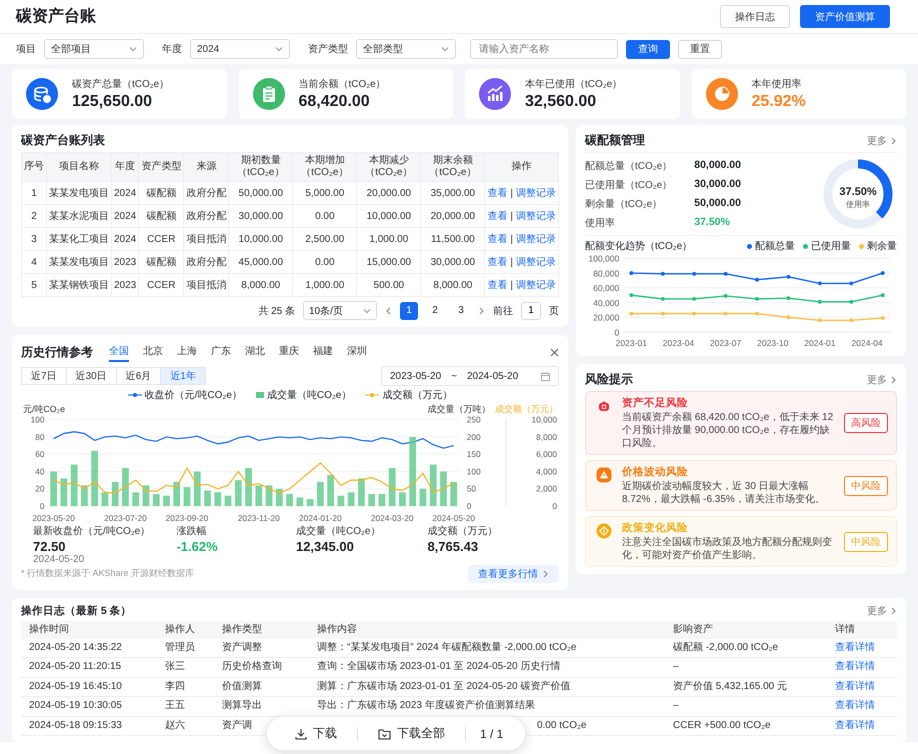 This screenshot has width=918, height=754. I want to click on risk-title: 资产不足风险, so click(655, 403).